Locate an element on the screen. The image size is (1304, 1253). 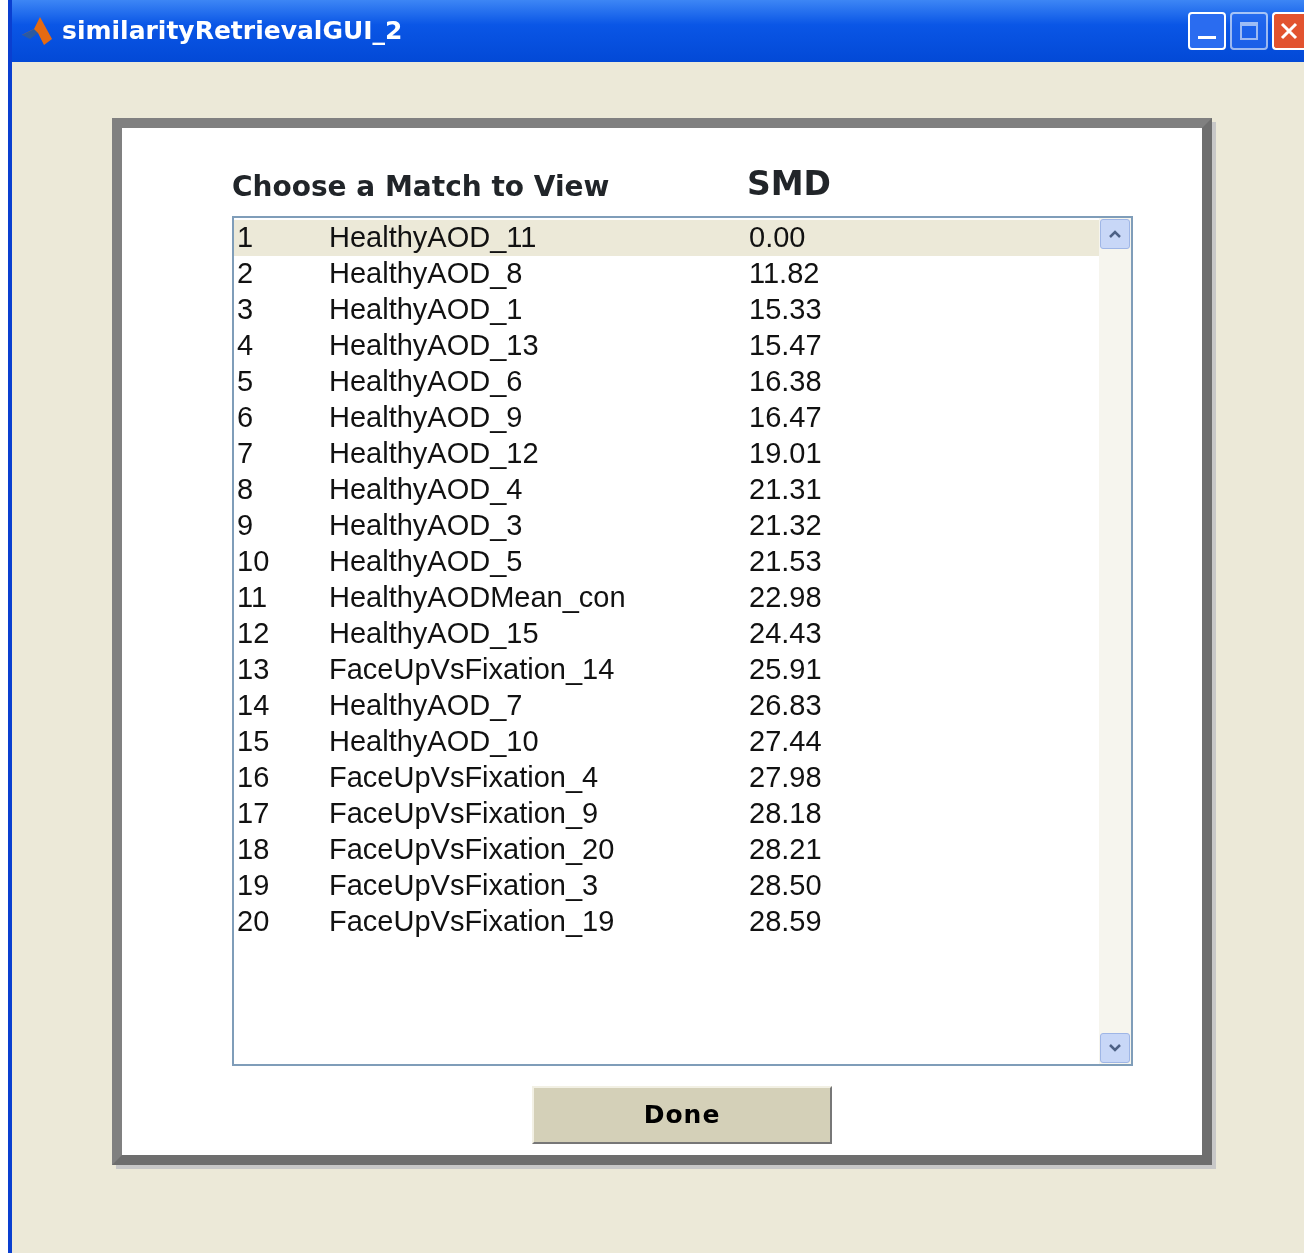
smd-value: 28.21 is located at coordinates (785, 850).